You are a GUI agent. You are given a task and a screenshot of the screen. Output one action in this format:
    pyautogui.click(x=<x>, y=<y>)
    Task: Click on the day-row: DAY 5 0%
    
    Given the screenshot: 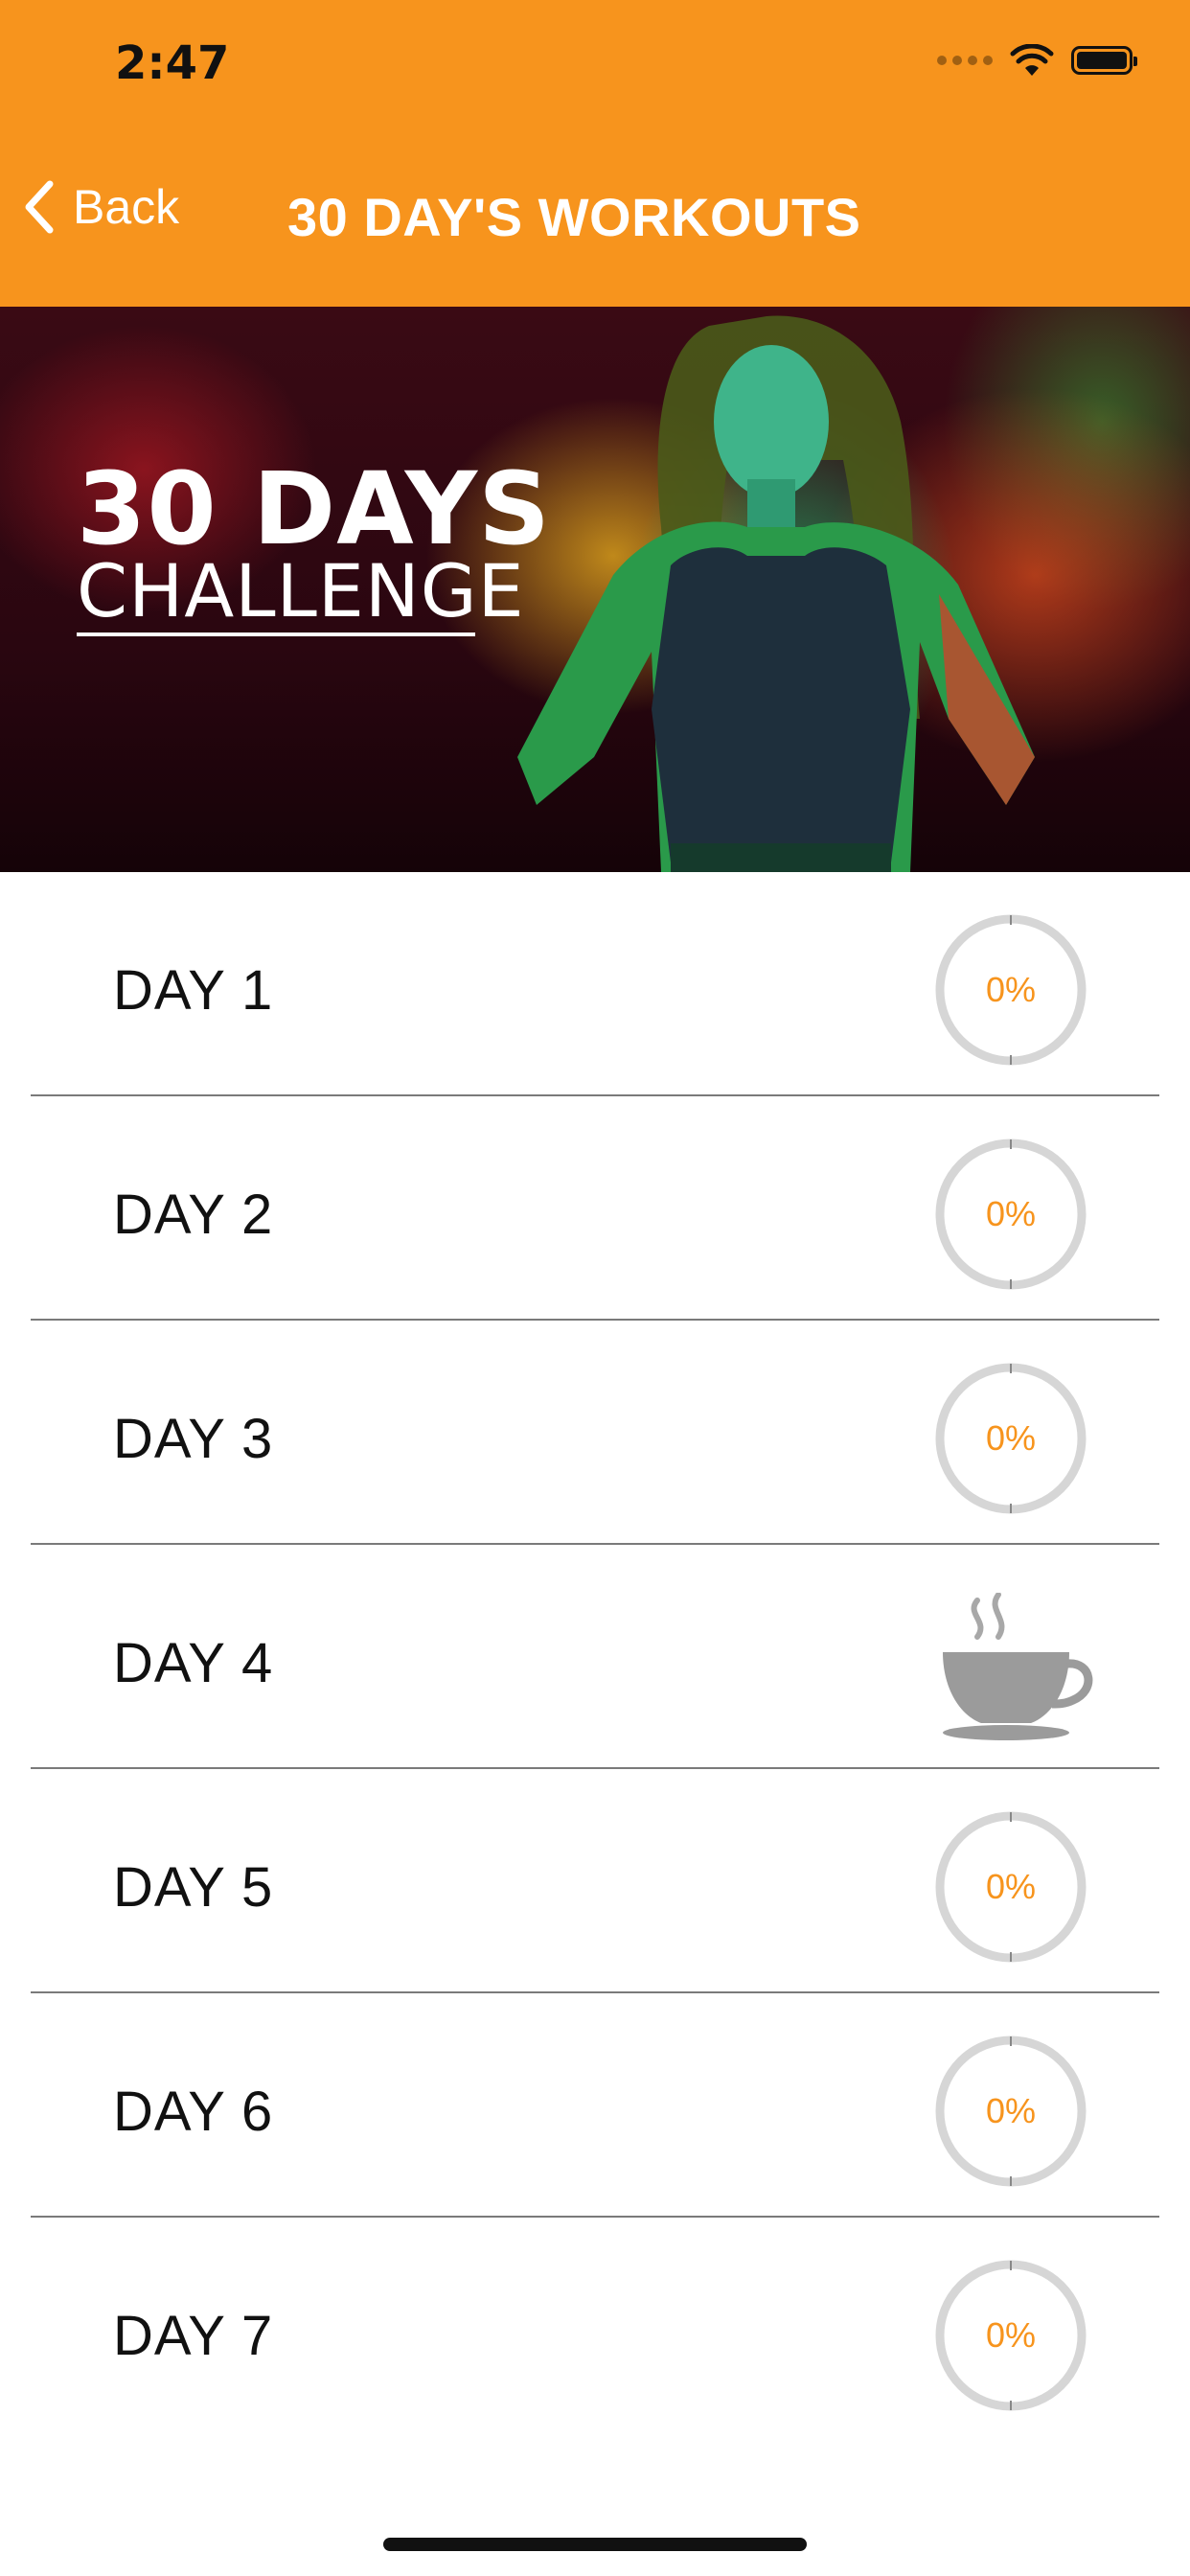 What is the action you would take?
    pyautogui.click(x=595, y=1881)
    